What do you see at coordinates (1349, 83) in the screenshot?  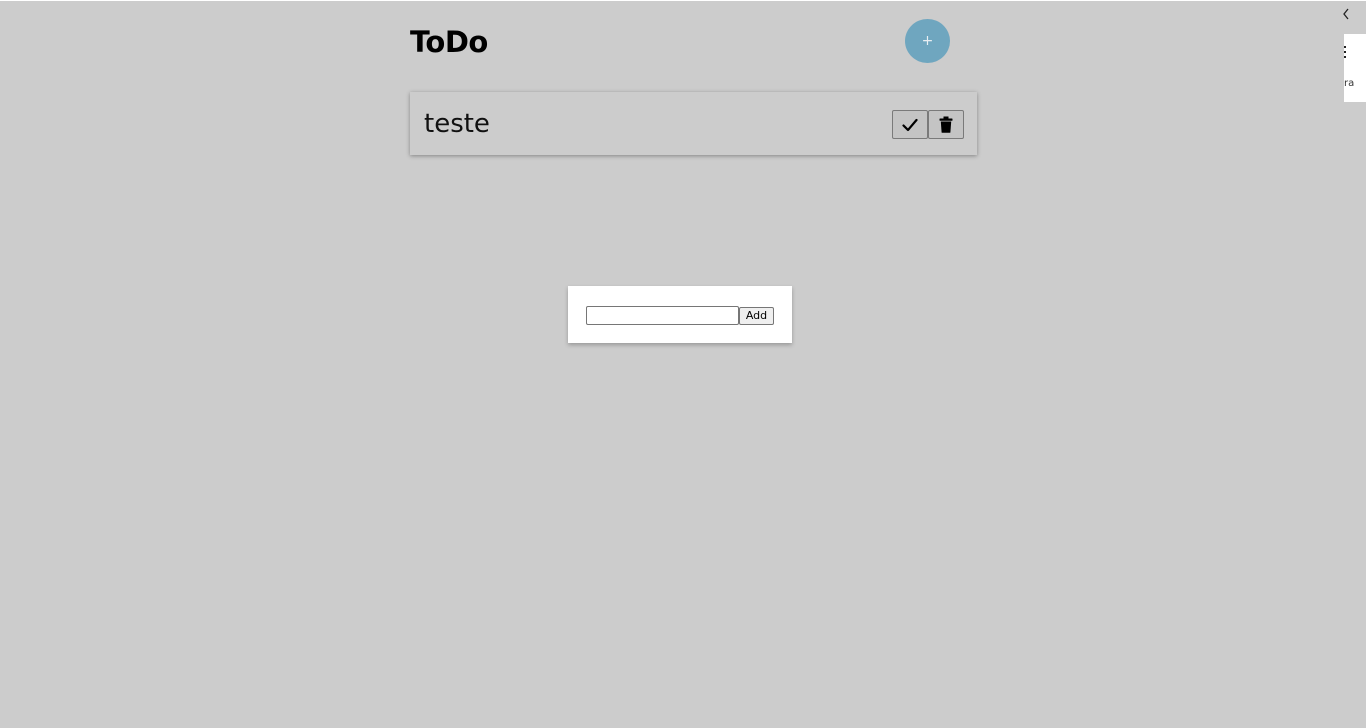 I see `side-panel-text: ra` at bounding box center [1349, 83].